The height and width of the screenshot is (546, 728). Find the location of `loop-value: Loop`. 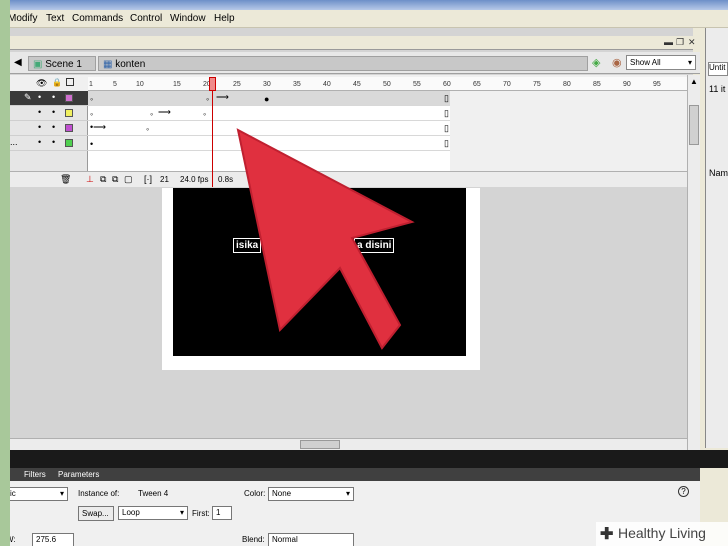

loop-value: Loop is located at coordinates (131, 512).